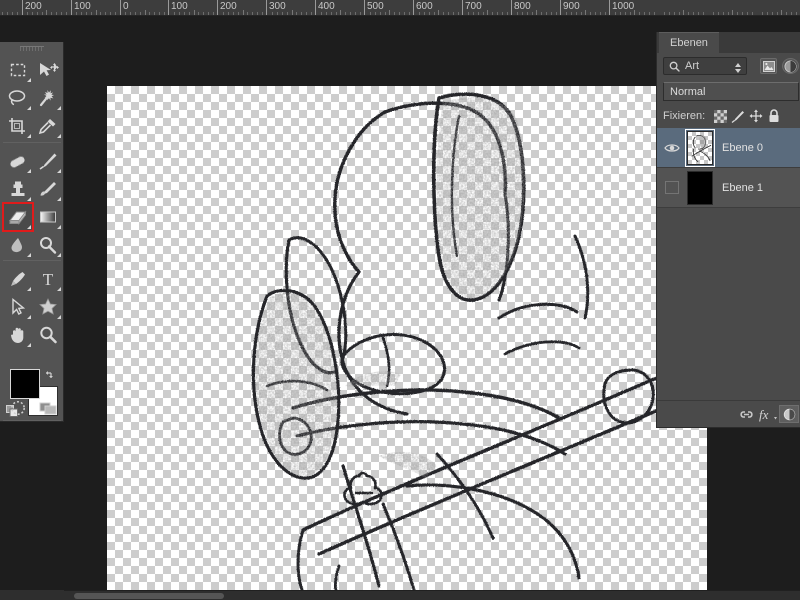 The width and height of the screenshot is (800, 600). What do you see at coordinates (18, 217) in the screenshot?
I see `tool-eraser` at bounding box center [18, 217].